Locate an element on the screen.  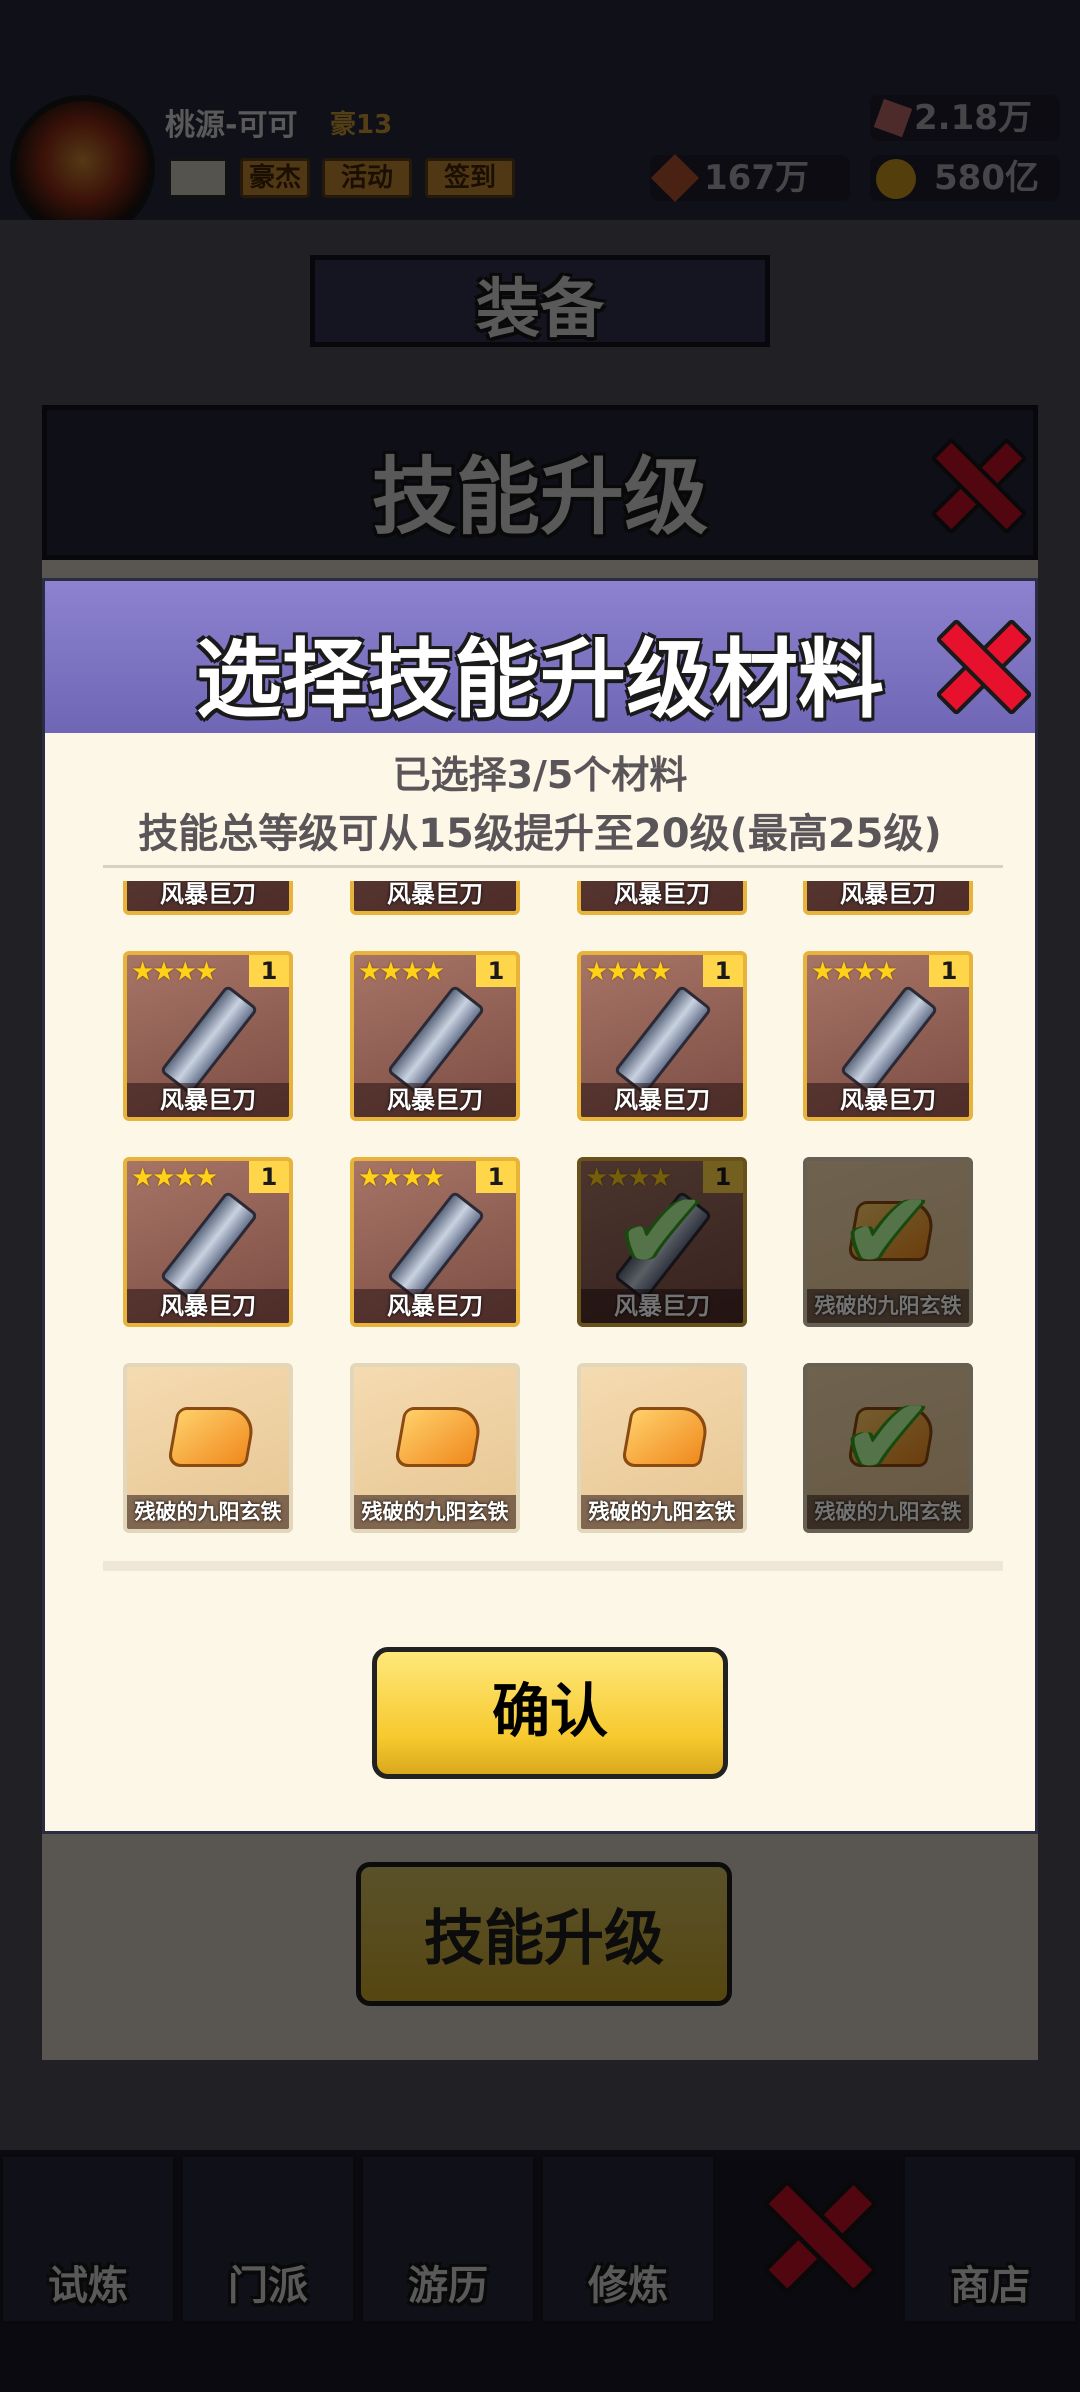
dialog-title: 选择技能升级材料 is located at coordinates (540, 680).